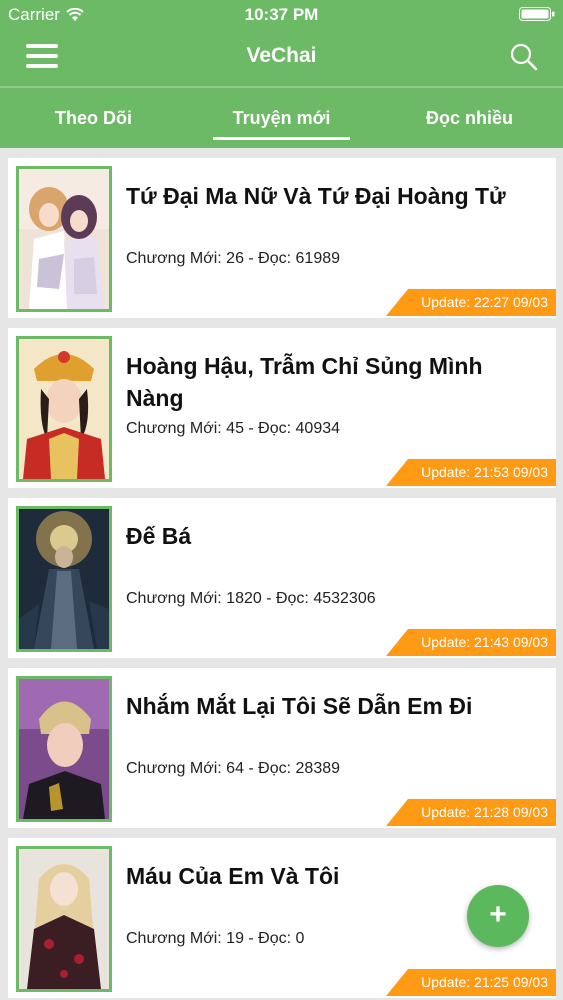 Image resolution: width=563 pixels, height=1000 pixels. Describe the element at coordinates (304, 382) in the screenshot. I see `story-title: Hoàng Hậu, Trẫm Chỉ Sủng Mình Nàng` at that location.